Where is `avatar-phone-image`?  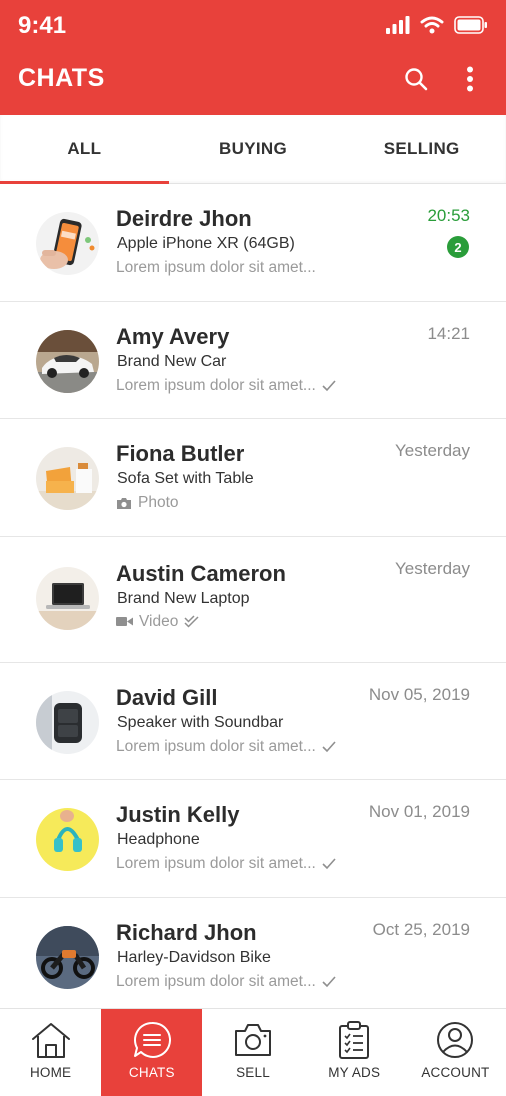 avatar-phone-image is located at coordinates (67, 243).